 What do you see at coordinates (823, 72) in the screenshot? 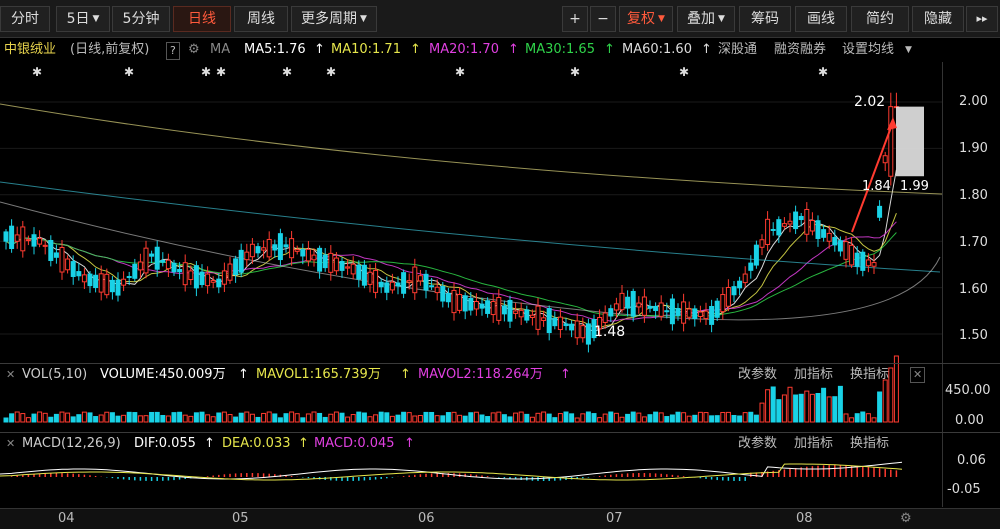
I see `event-marker: ✱` at bounding box center [823, 72].